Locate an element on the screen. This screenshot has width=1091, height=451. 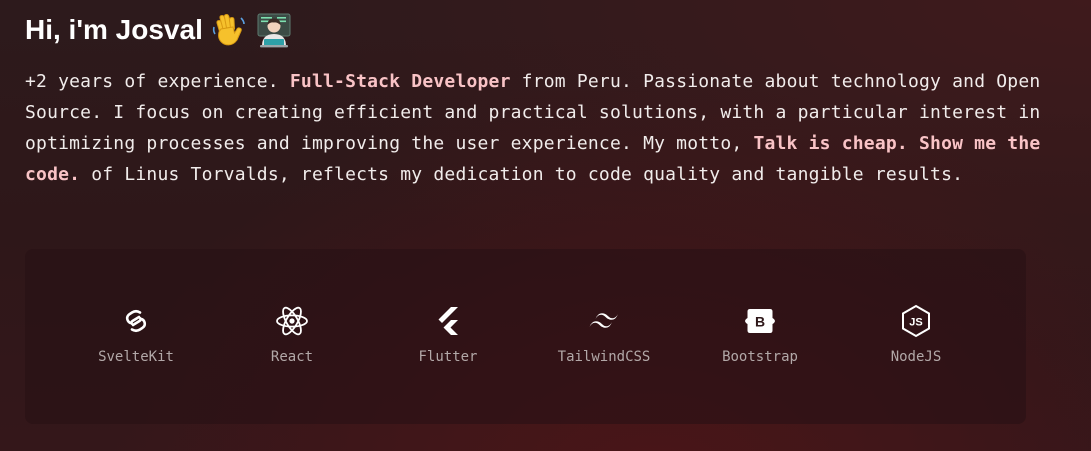
nodejs-icon: JS is located at coordinates (916, 321).